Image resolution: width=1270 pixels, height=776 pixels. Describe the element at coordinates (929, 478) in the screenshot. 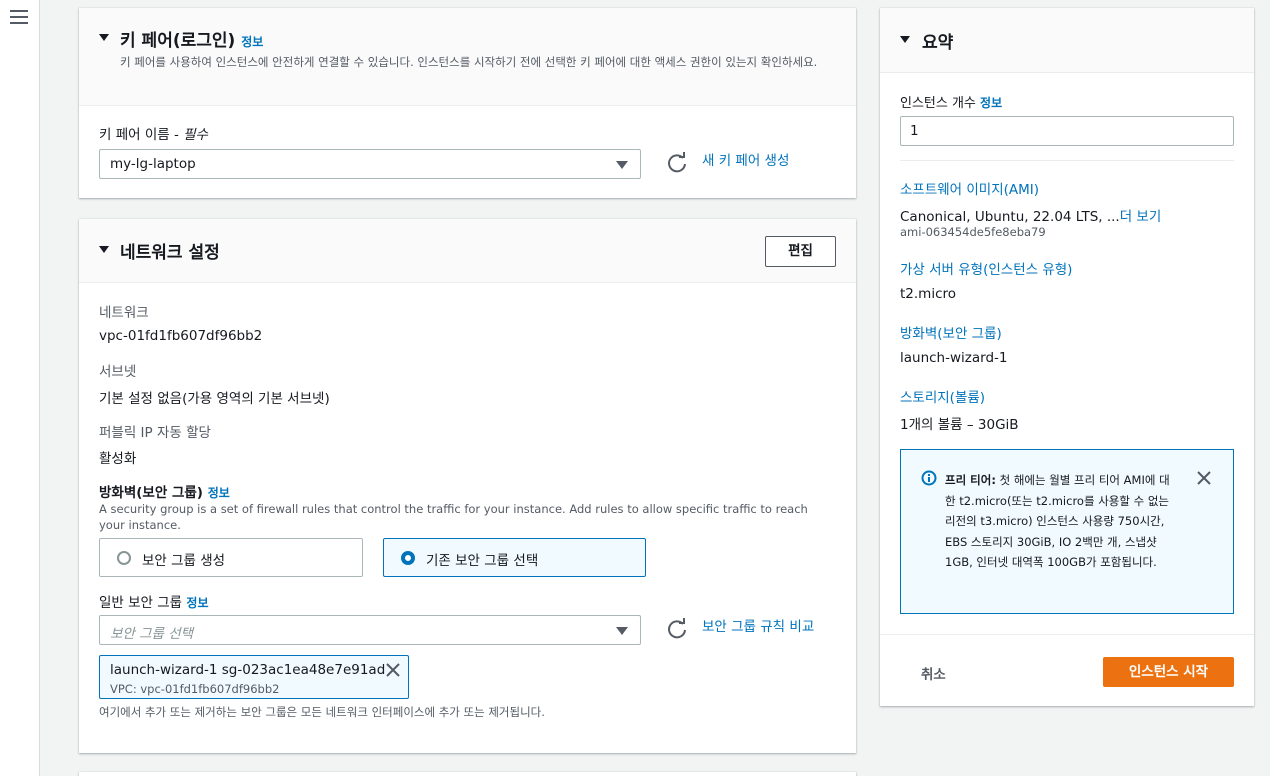

I see `info-circle-icon` at that location.